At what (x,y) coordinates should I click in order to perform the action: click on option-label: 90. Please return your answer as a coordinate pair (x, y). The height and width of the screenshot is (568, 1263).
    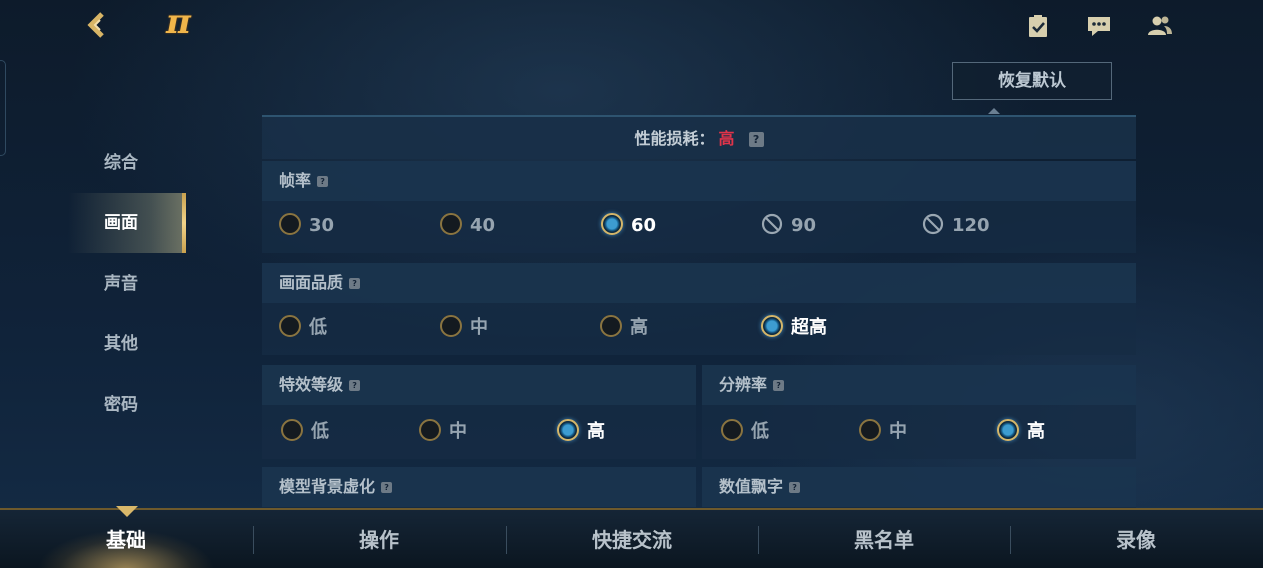
    Looking at the image, I should click on (804, 225).